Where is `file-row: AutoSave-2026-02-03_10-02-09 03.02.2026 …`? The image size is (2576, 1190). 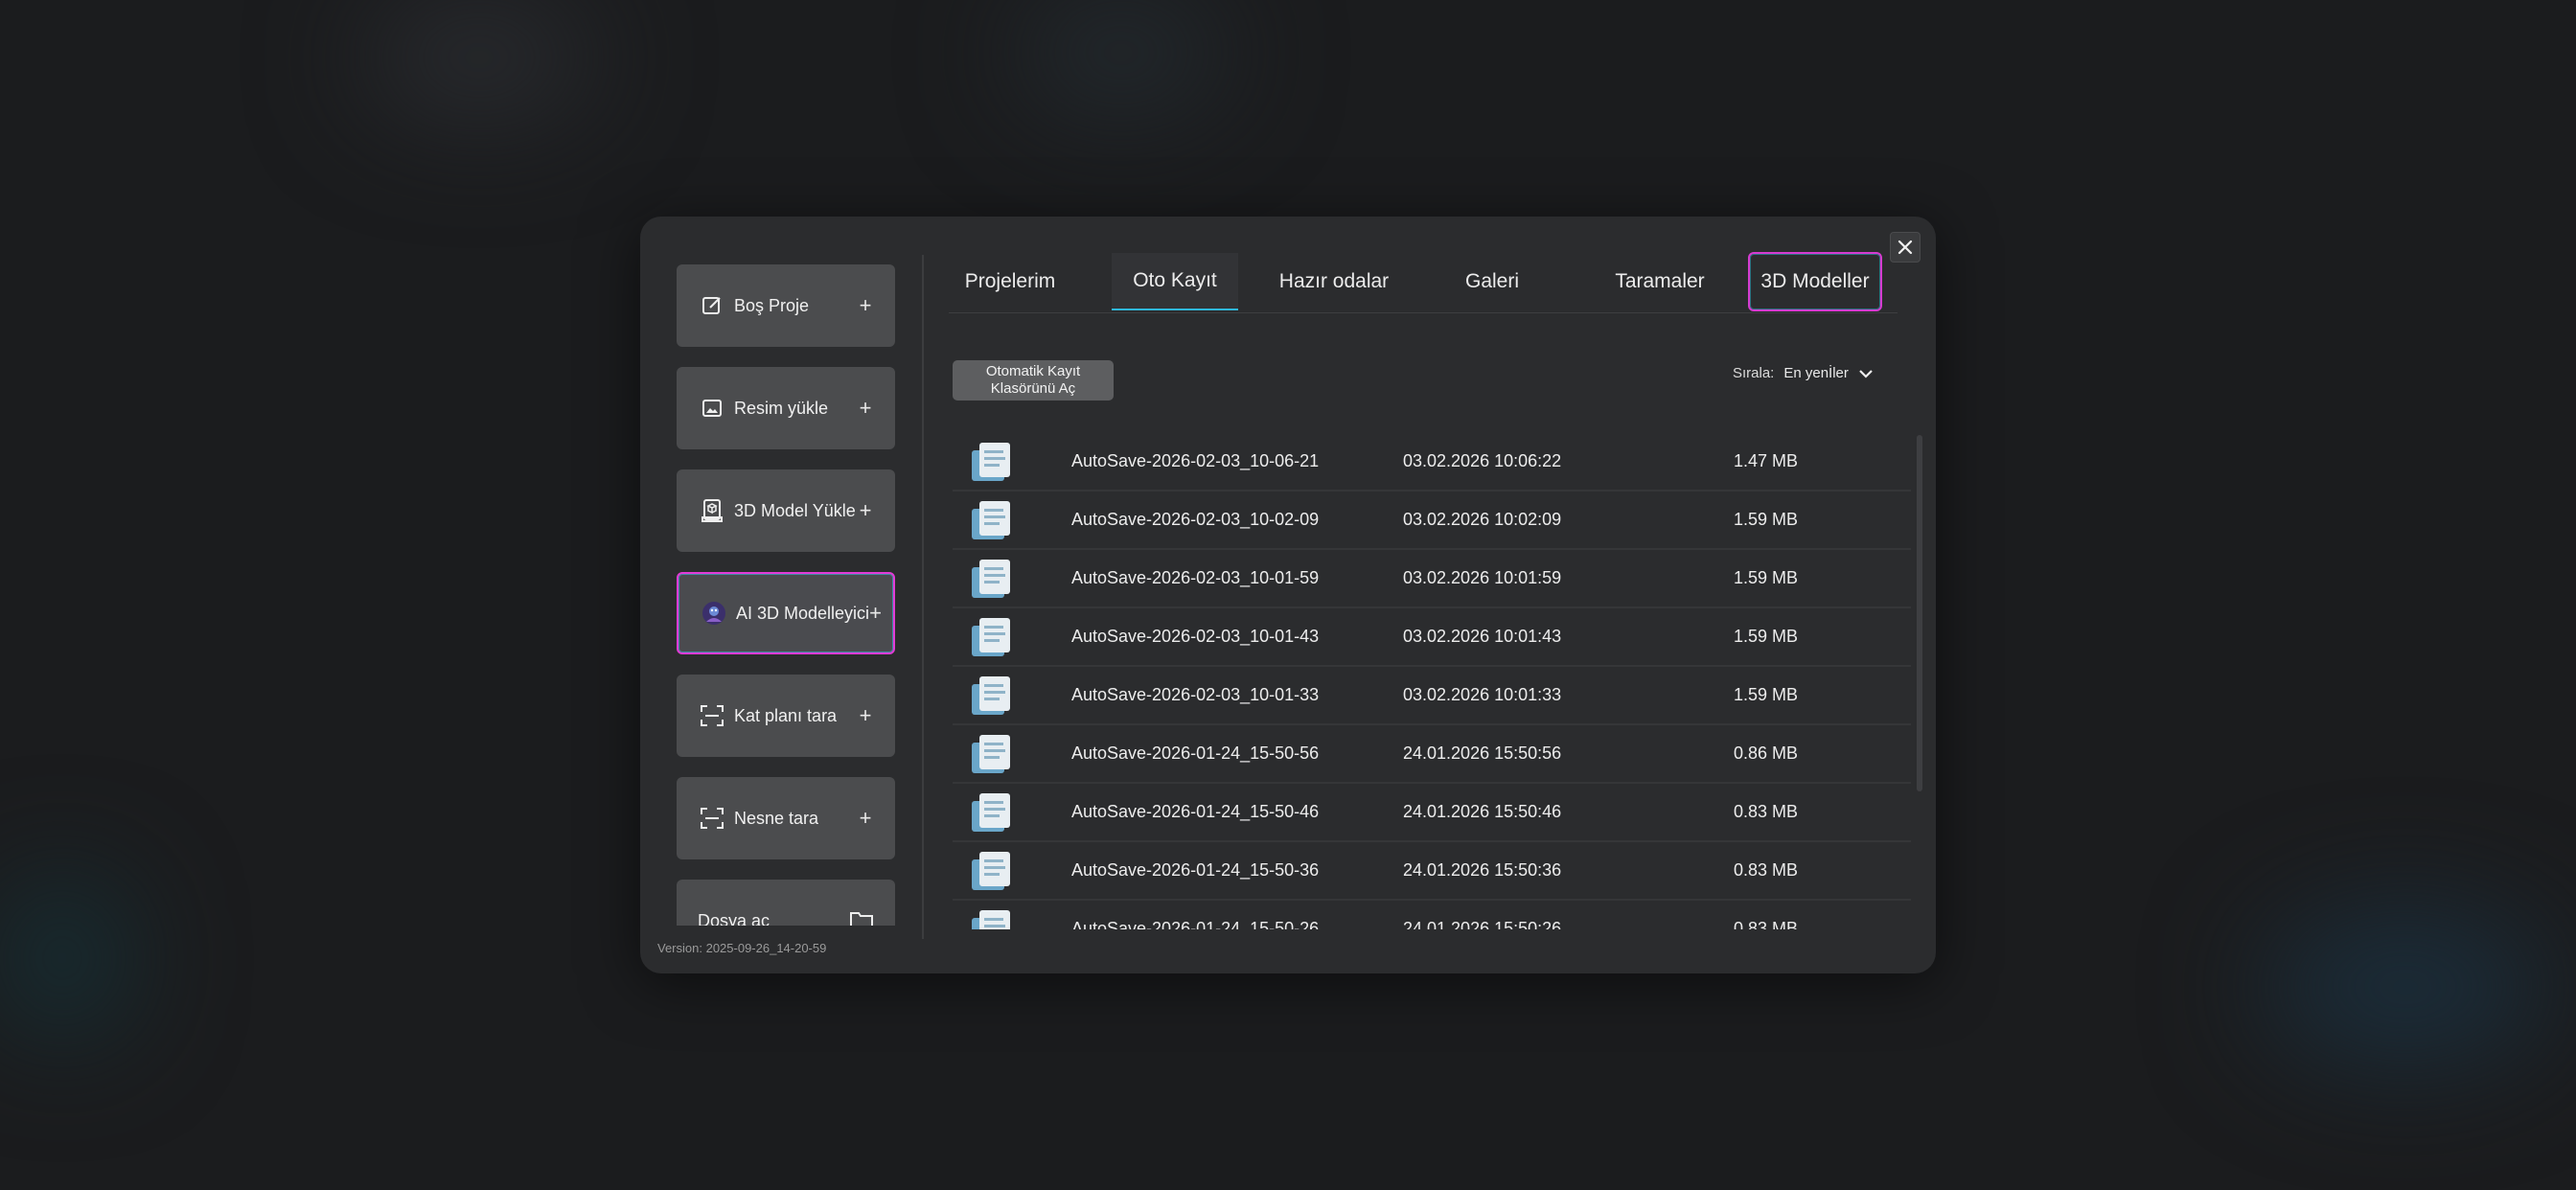 file-row: AutoSave-2026-02-03_10-02-09 03.02.2026 … is located at coordinates (1432, 521).